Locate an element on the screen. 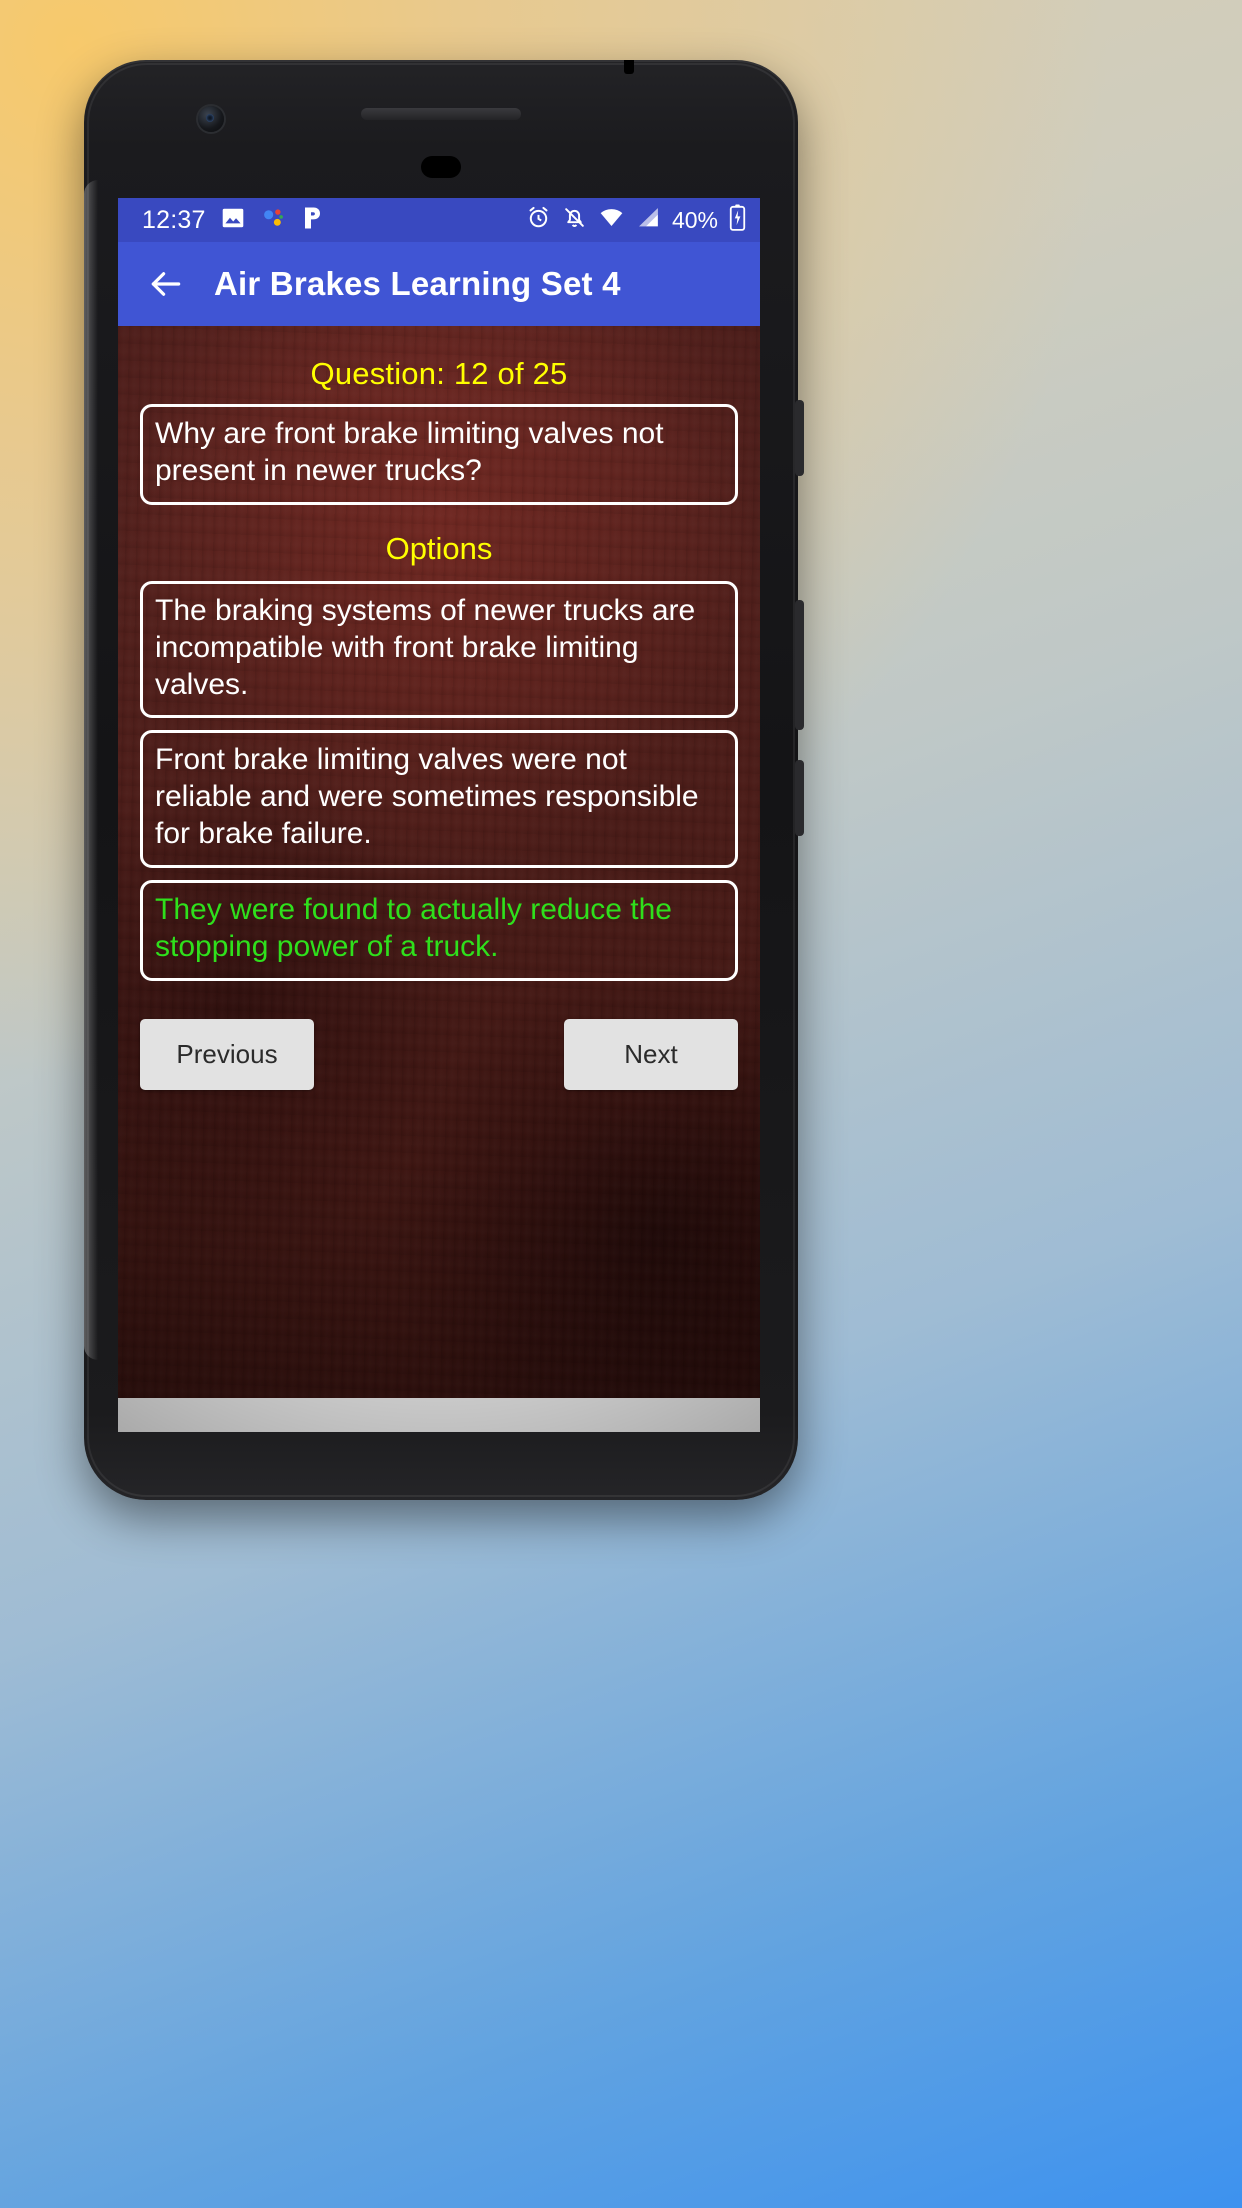 The height and width of the screenshot is (2208, 1242). wifi-icon is located at coordinates (611, 220).